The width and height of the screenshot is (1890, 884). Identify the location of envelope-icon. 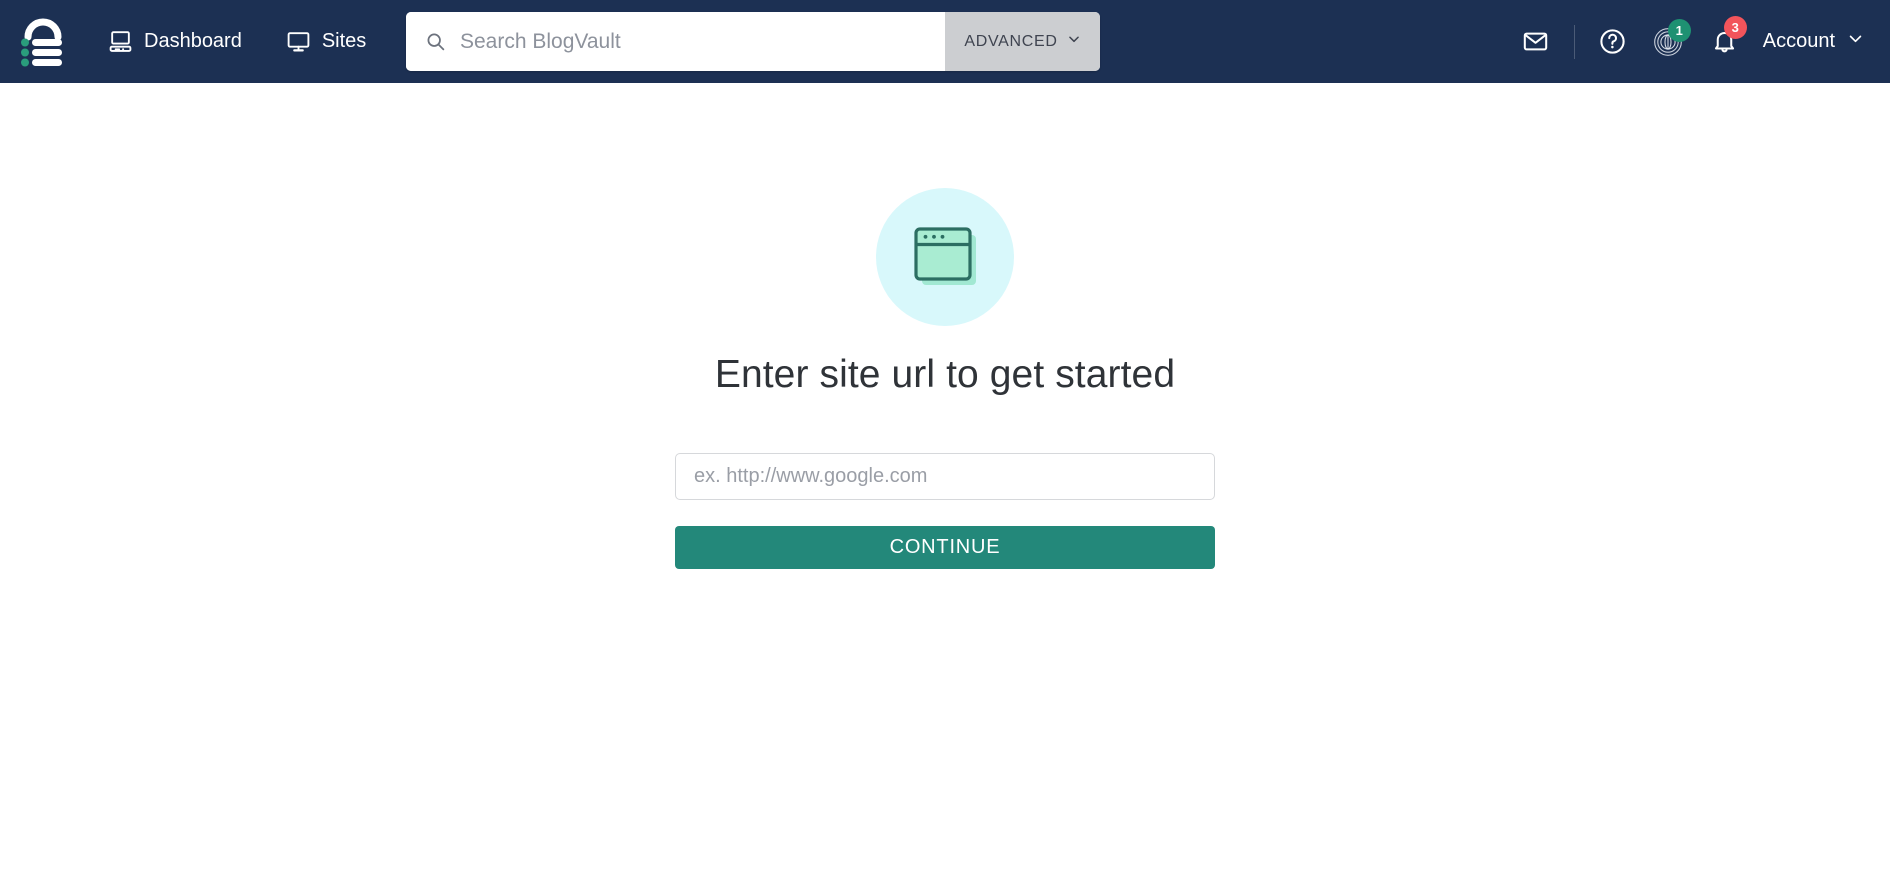
(1535, 41).